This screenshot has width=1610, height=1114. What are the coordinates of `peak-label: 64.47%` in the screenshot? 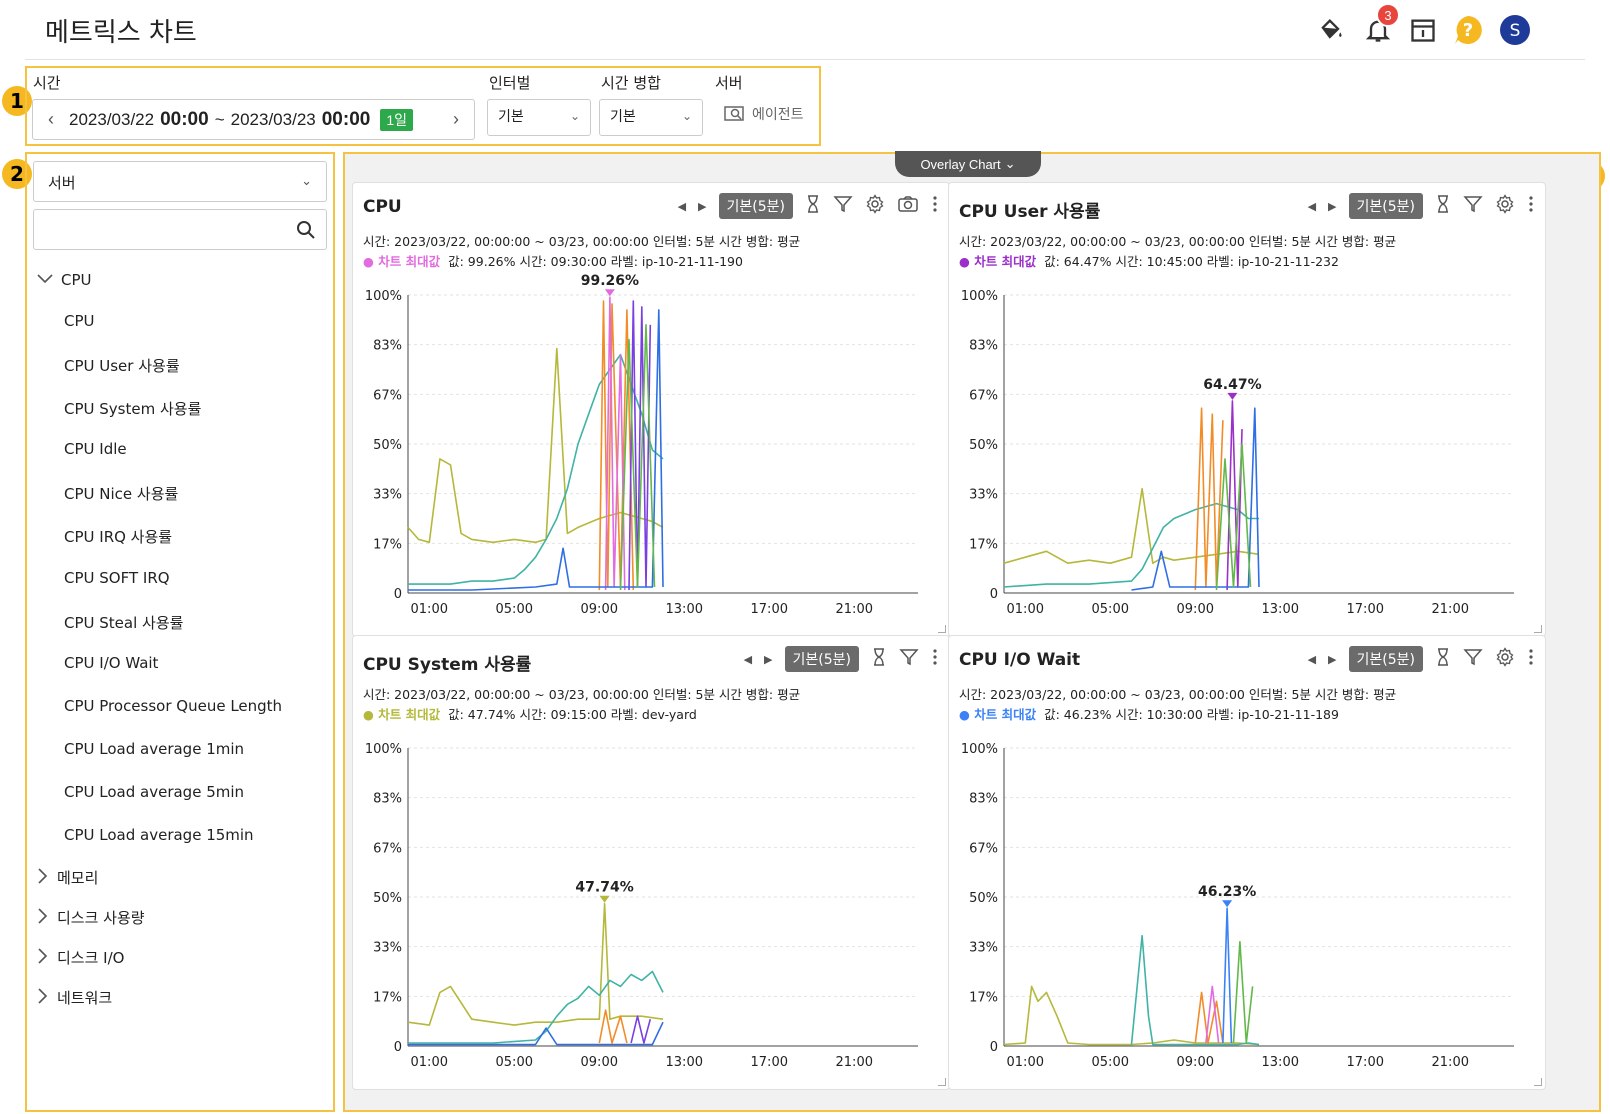 It's located at (1232, 385).